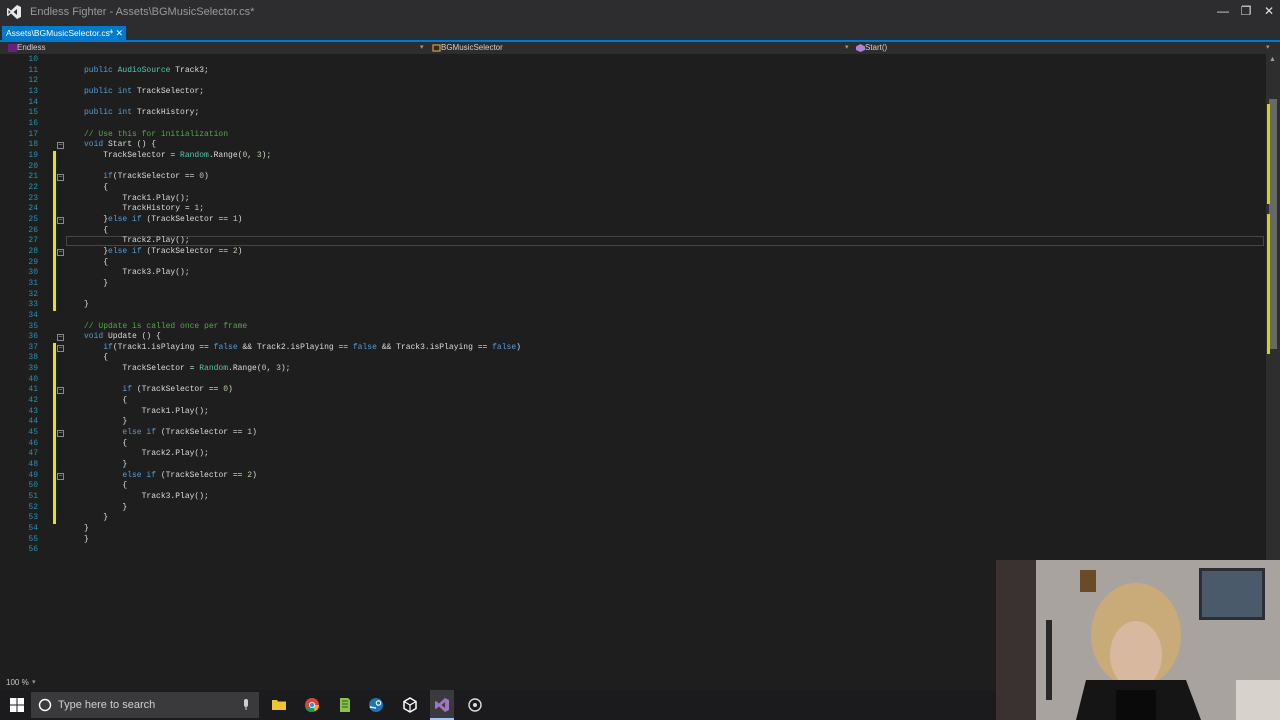 This screenshot has height=720, width=1280. What do you see at coordinates (144, 92) in the screenshot?
I see `code-text: public int TrackSelector;` at bounding box center [144, 92].